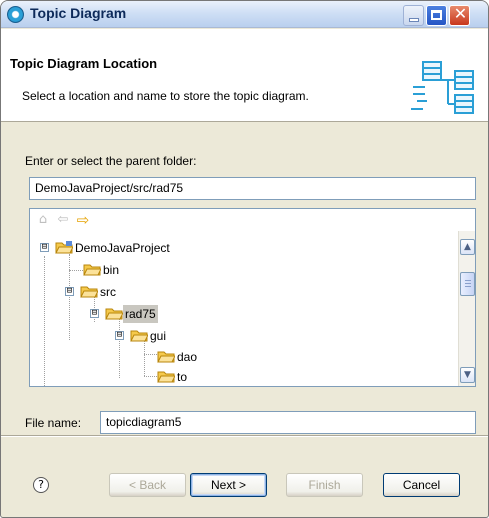  Describe the element at coordinates (187, 357) in the screenshot. I see `tree-node-label: dao` at that location.